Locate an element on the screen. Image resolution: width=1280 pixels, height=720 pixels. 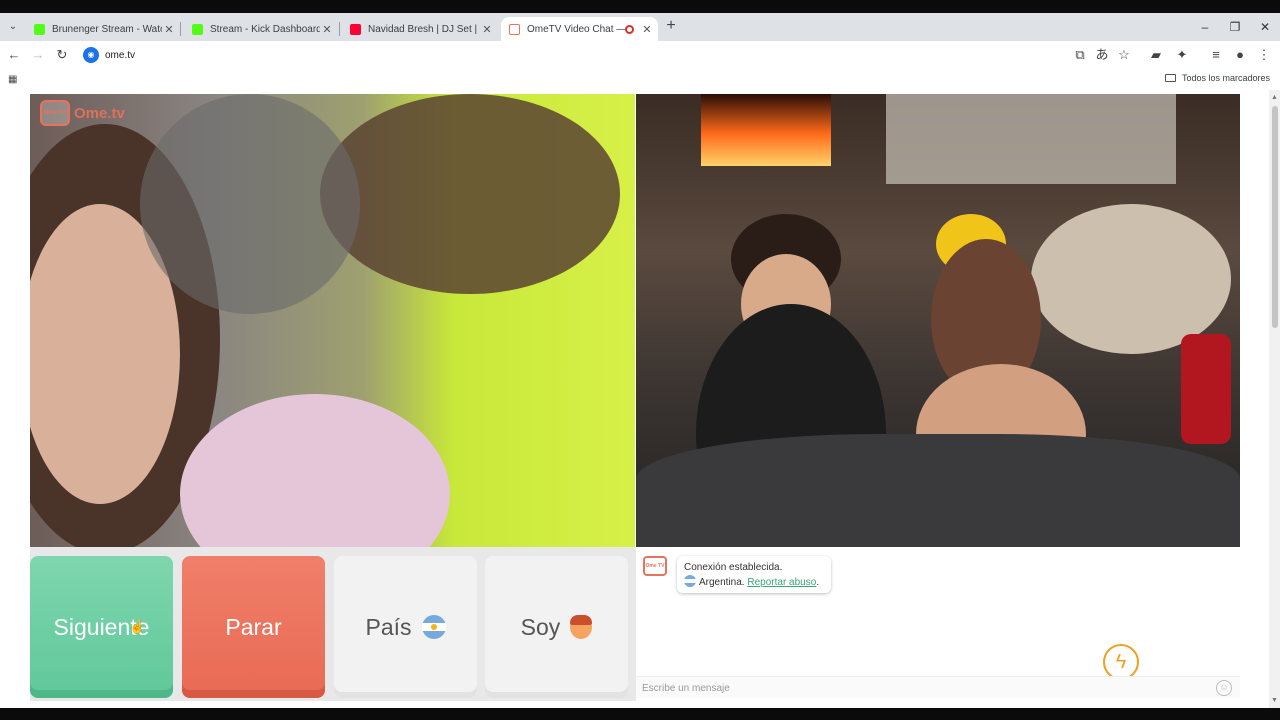
url-text: ome.tv is located at coordinates (120, 55).